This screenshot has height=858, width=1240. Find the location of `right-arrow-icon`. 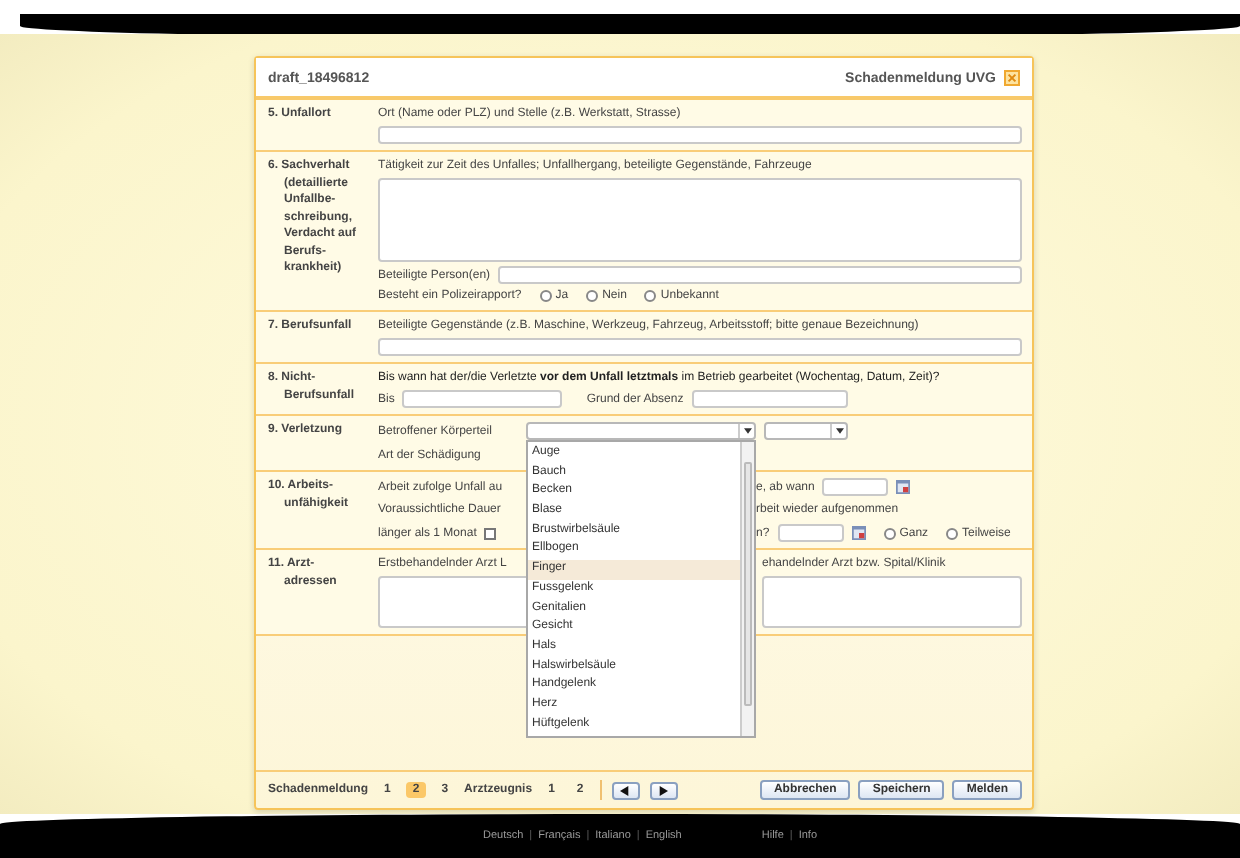

right-arrow-icon is located at coordinates (663, 790).